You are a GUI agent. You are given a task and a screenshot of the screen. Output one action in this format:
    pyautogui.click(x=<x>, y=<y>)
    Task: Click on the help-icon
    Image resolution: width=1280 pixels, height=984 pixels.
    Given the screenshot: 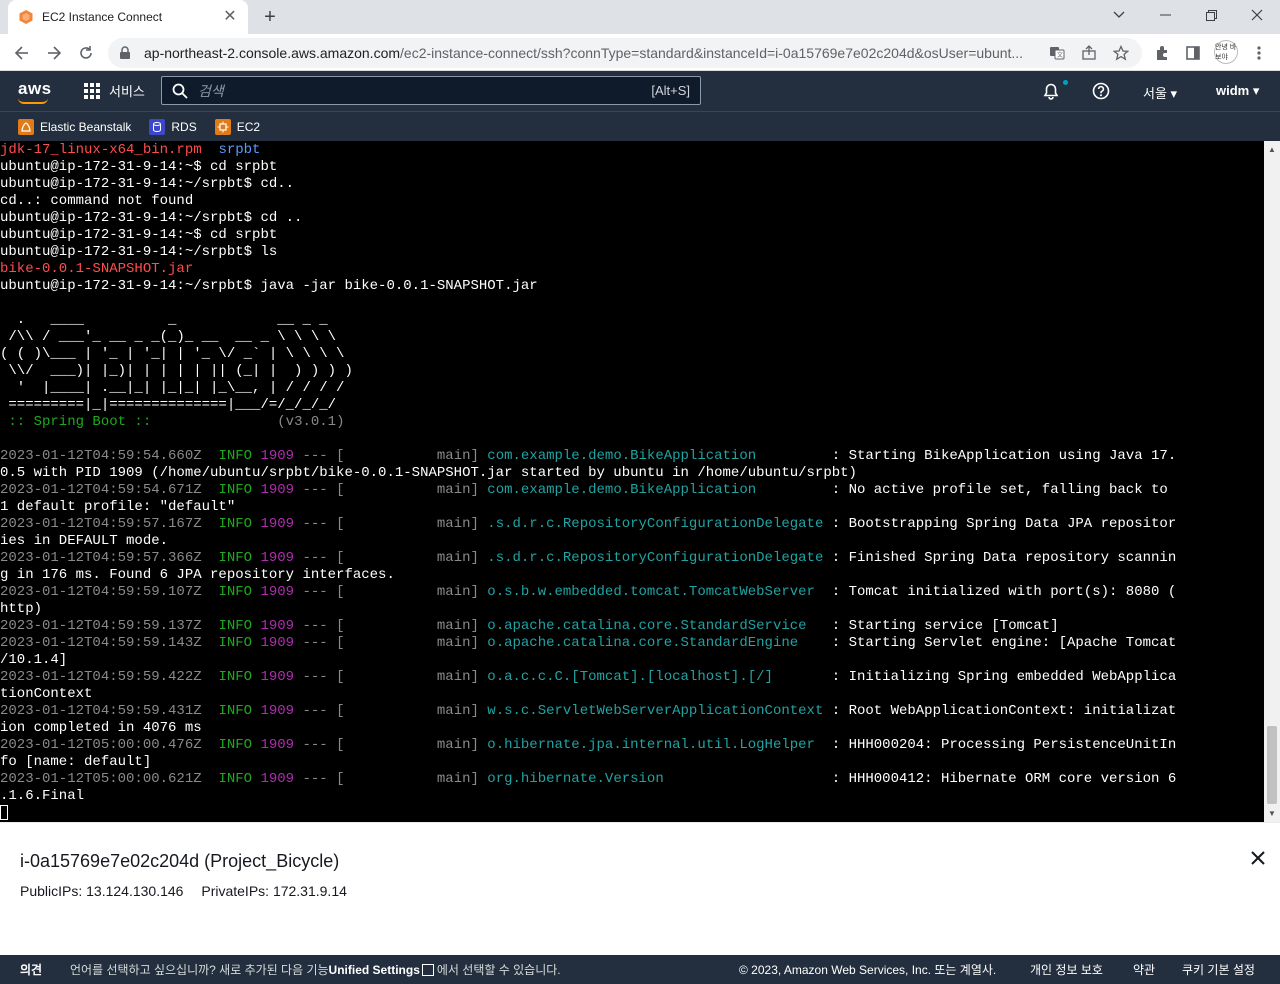 What is the action you would take?
    pyautogui.click(x=1101, y=91)
    